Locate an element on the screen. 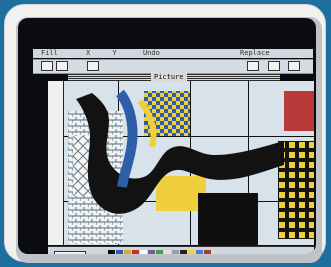 This screenshot has width=331, height=267. menu-item-y: Y is located at coordinates (115, 53).